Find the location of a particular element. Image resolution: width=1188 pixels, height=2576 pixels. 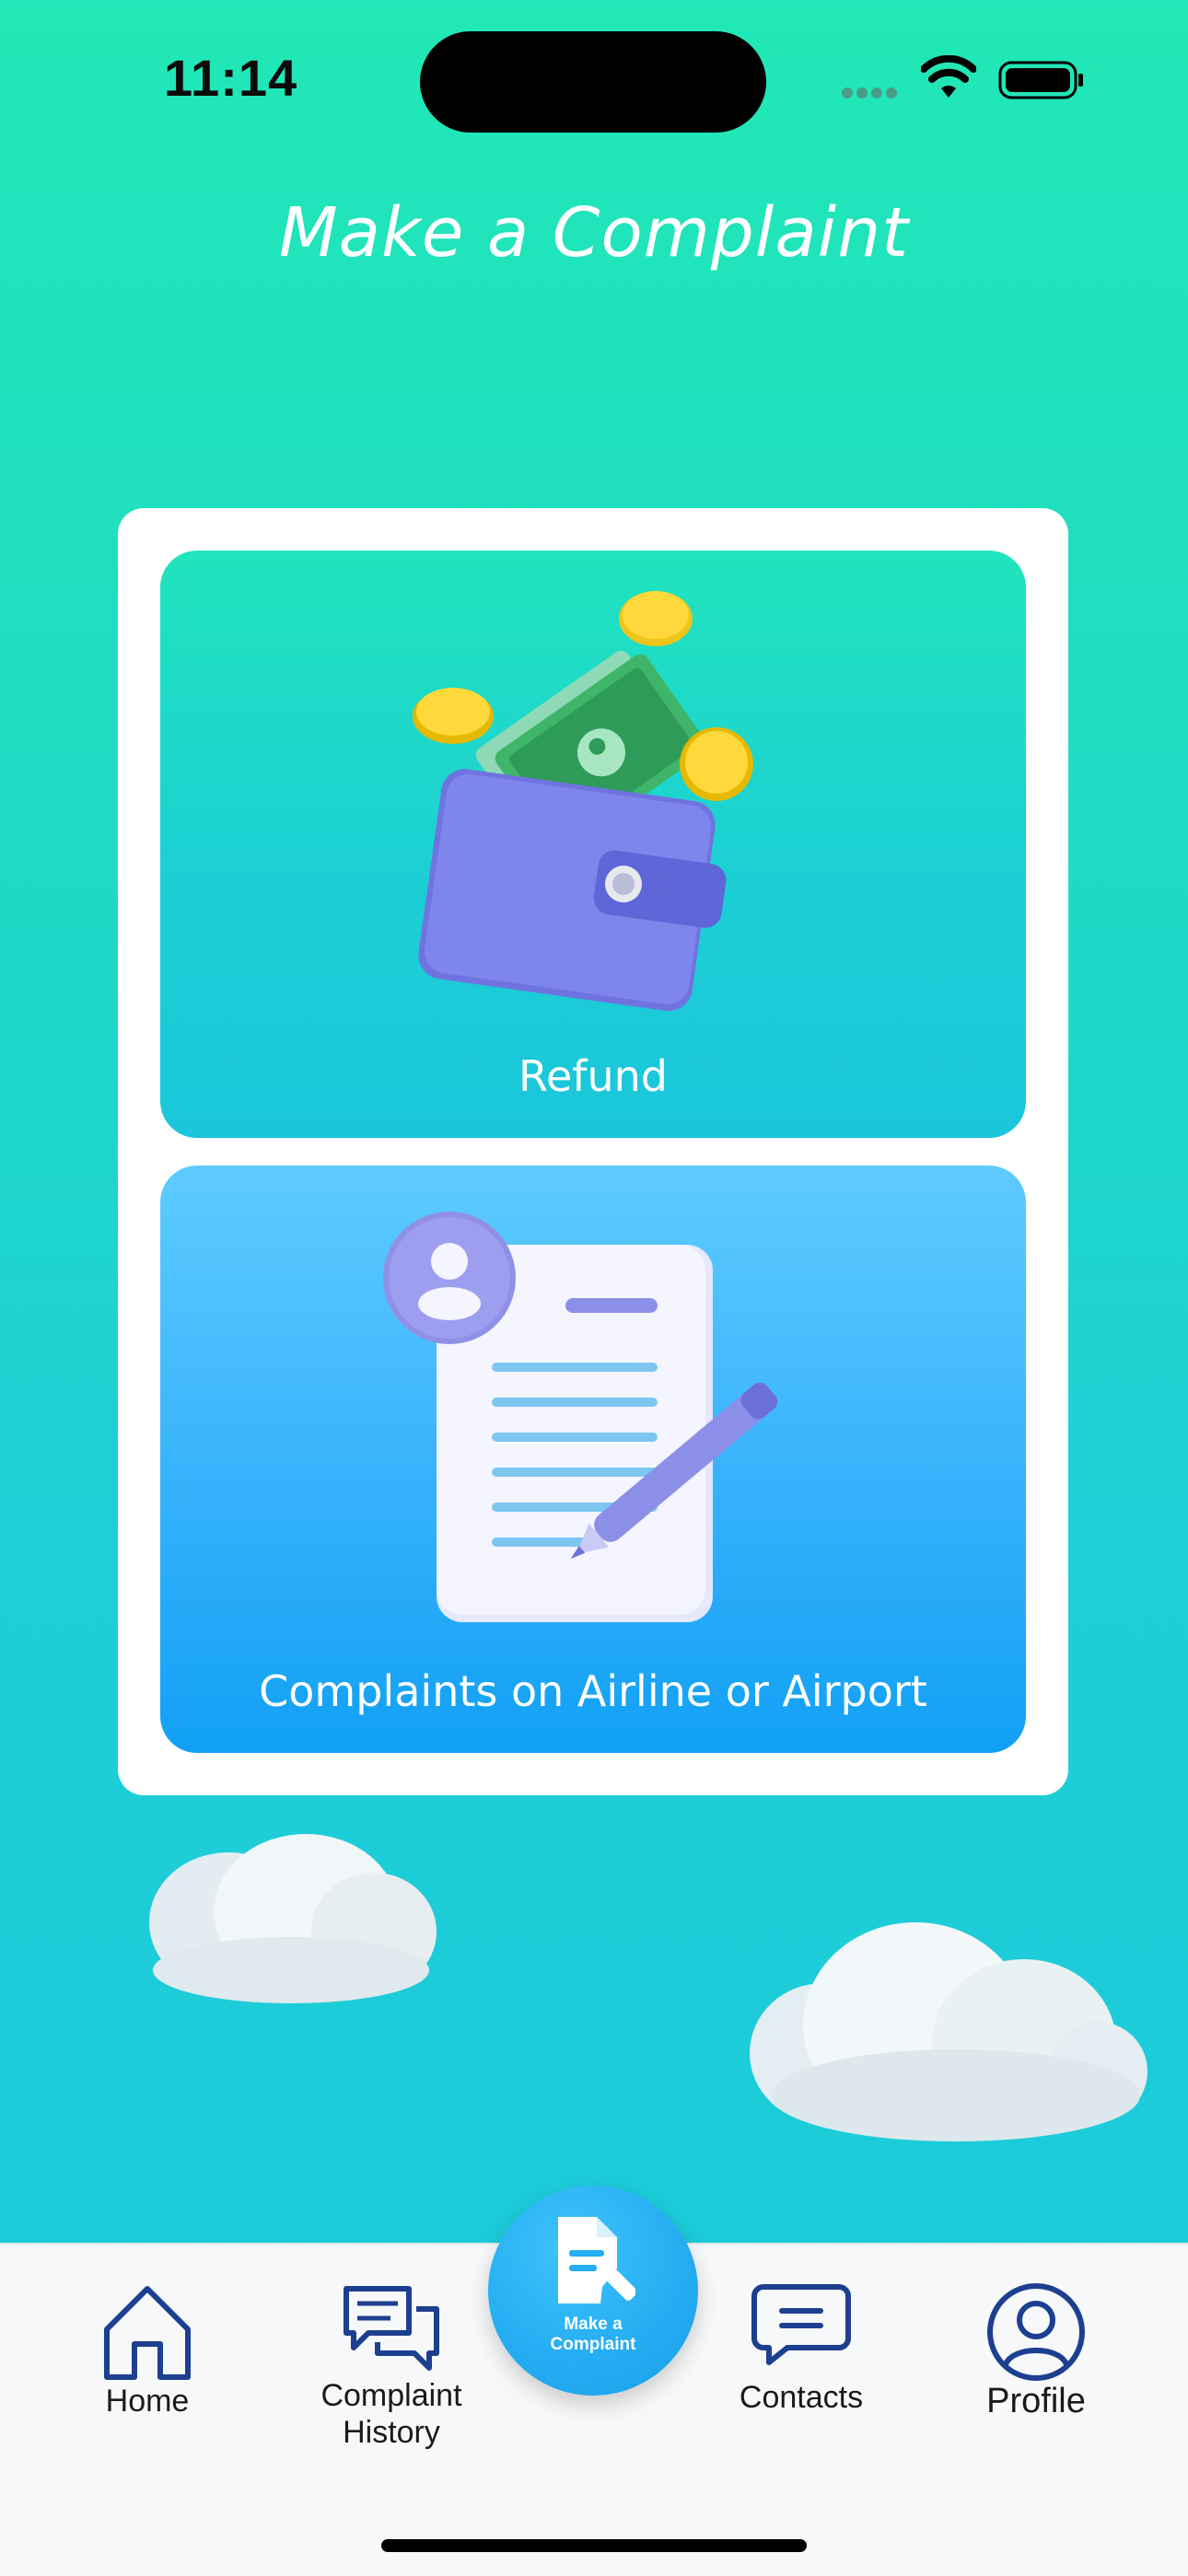

wifi-icon is located at coordinates (948, 76).